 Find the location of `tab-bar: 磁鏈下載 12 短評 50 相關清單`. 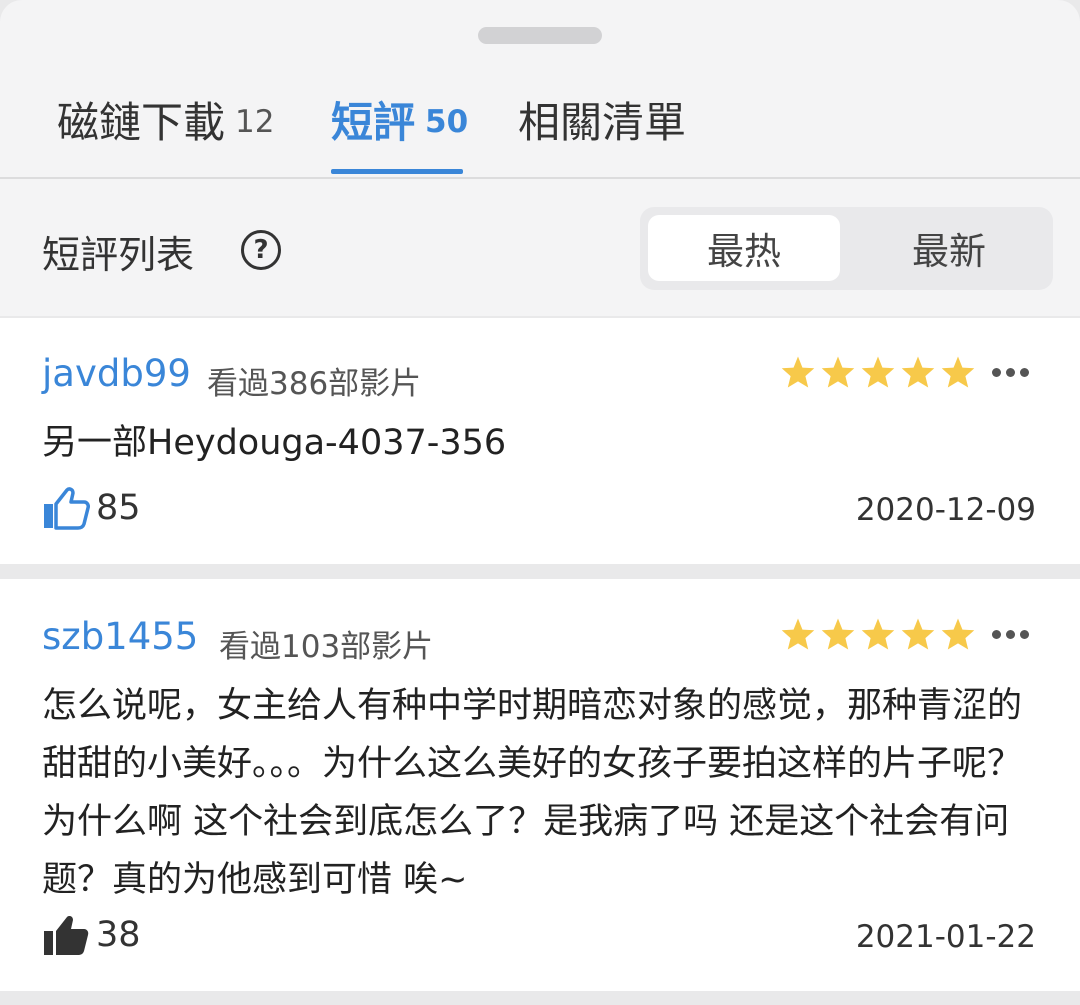

tab-bar: 磁鏈下載 12 短評 50 相關清單 is located at coordinates (540, 119).